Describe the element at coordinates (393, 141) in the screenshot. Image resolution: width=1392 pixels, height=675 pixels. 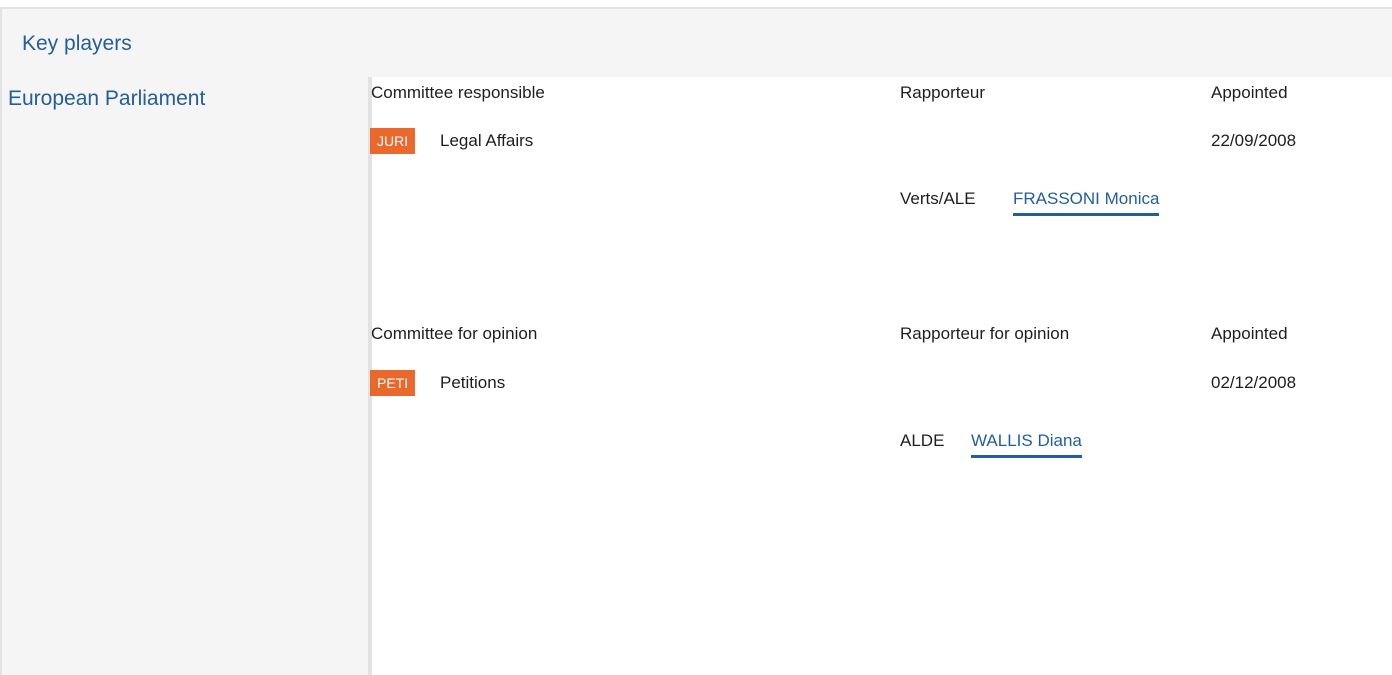
I see `committee-code-badge: JURI` at that location.